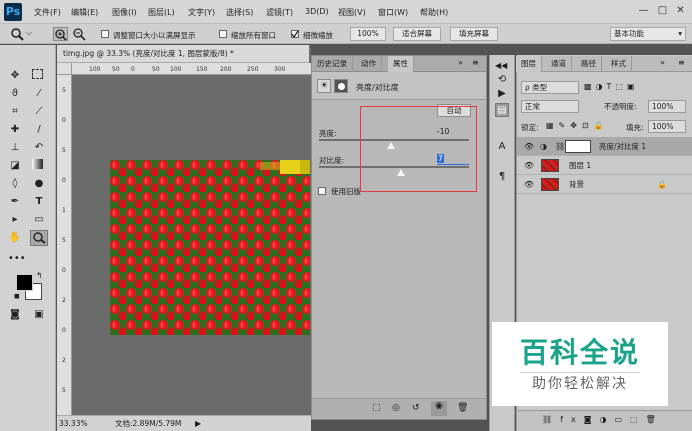 Image resolution: width=692 pixels, height=431 pixels. Describe the element at coordinates (396, 408) in the screenshot. I see `view-previous-icon: ◎` at that location.